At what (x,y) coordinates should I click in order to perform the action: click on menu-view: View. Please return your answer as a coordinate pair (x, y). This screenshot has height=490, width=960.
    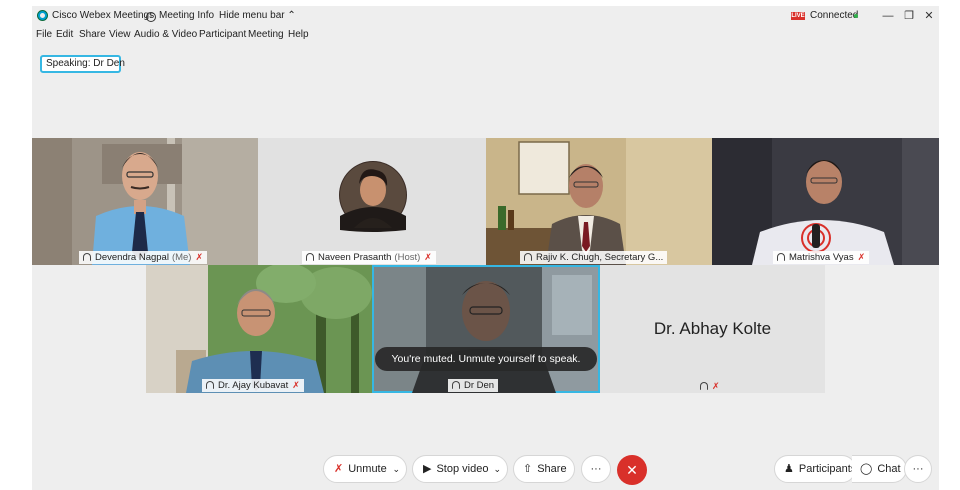
    Looking at the image, I should click on (120, 34).